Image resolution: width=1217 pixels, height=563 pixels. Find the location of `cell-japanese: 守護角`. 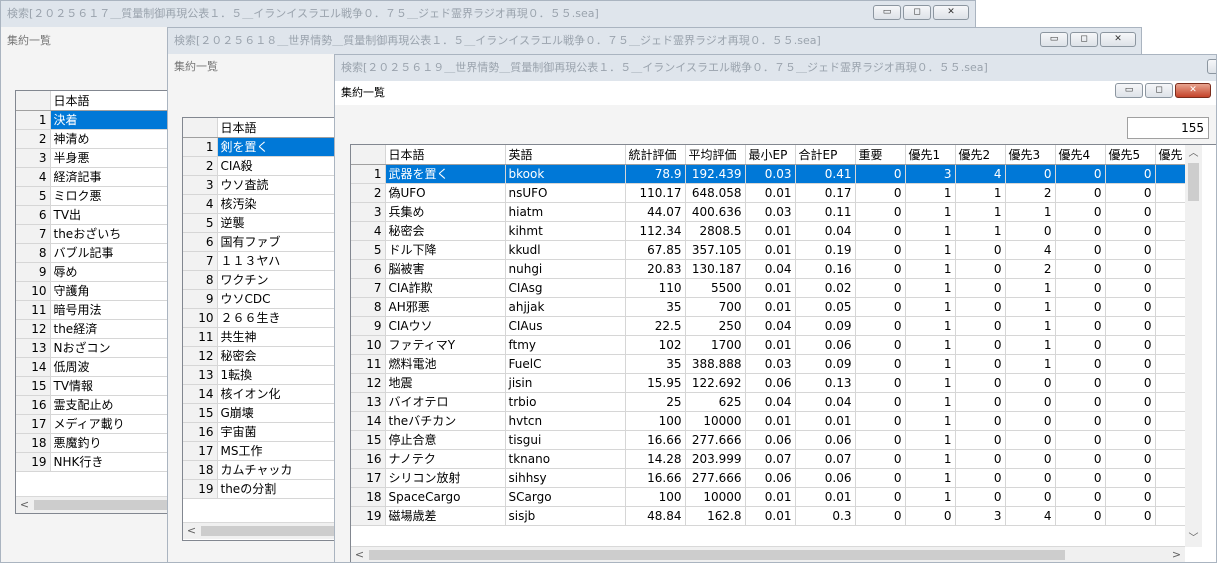

cell-japanese: 守護角 is located at coordinates (112, 291).